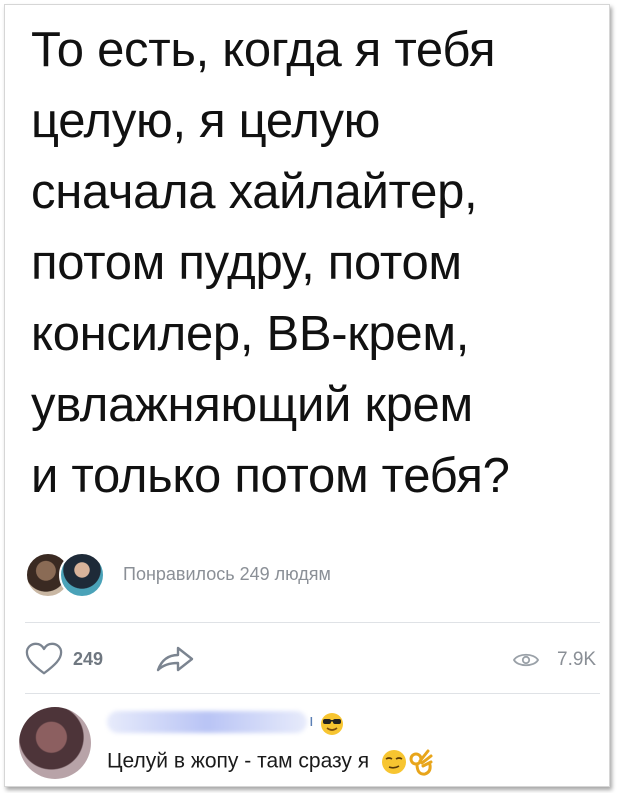 This screenshot has height=793, width=620. What do you see at coordinates (44, 659) in the screenshot?
I see `heart-icon` at bounding box center [44, 659].